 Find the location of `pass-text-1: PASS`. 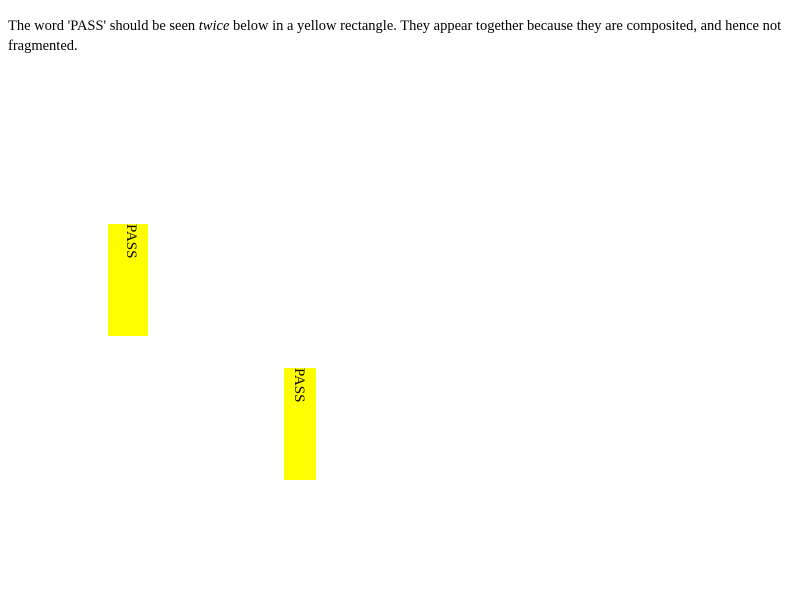

pass-text-1: PASS is located at coordinates (131, 241).